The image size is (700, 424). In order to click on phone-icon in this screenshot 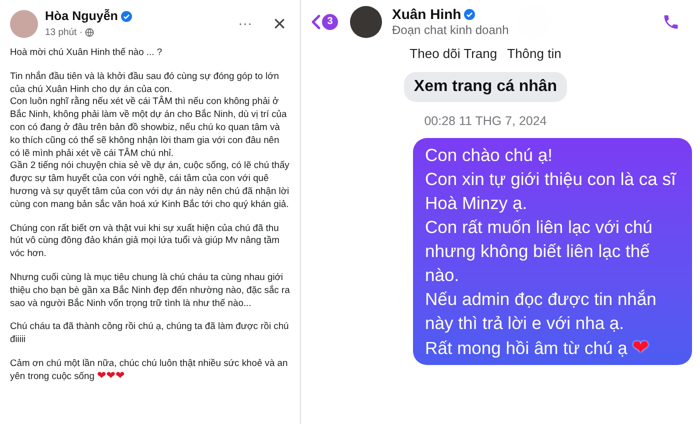, I will do `click(671, 21)`.